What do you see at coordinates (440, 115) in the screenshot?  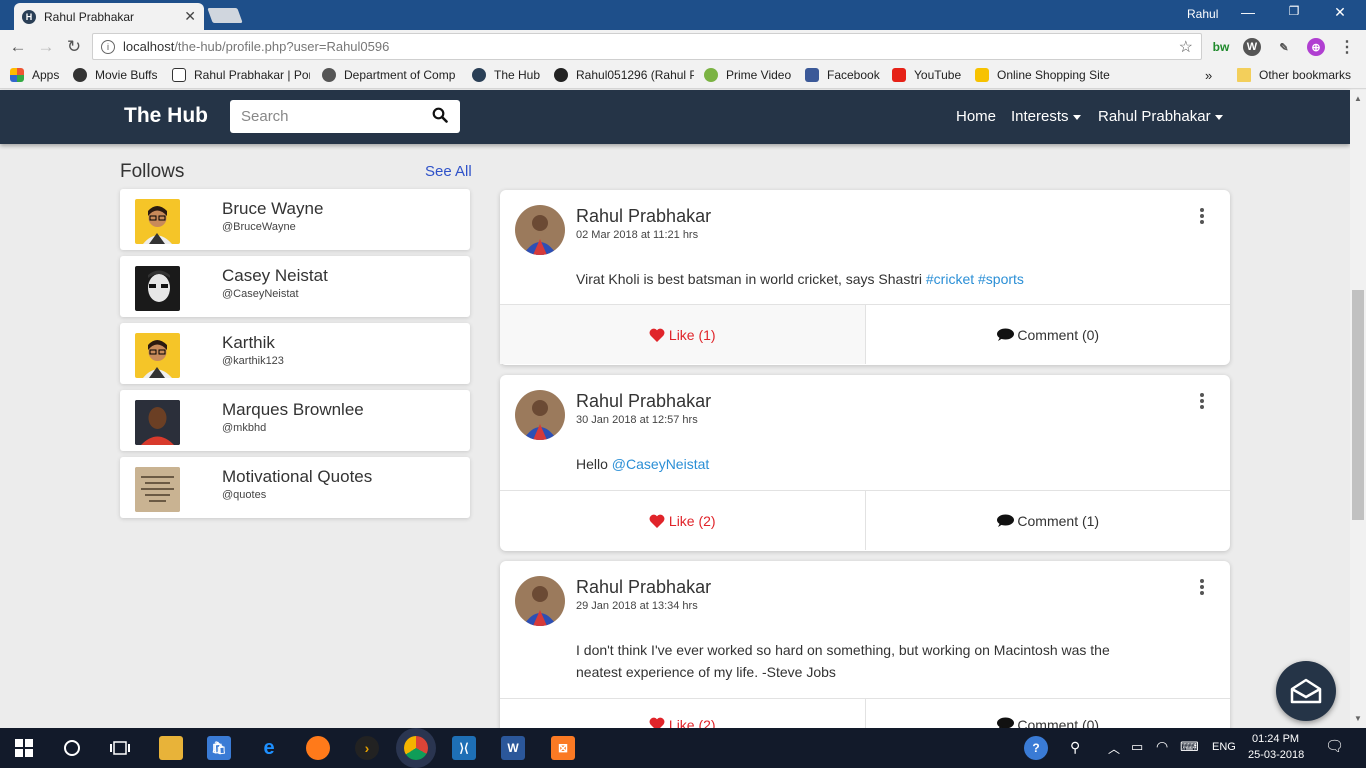 I see `search-icon` at bounding box center [440, 115].